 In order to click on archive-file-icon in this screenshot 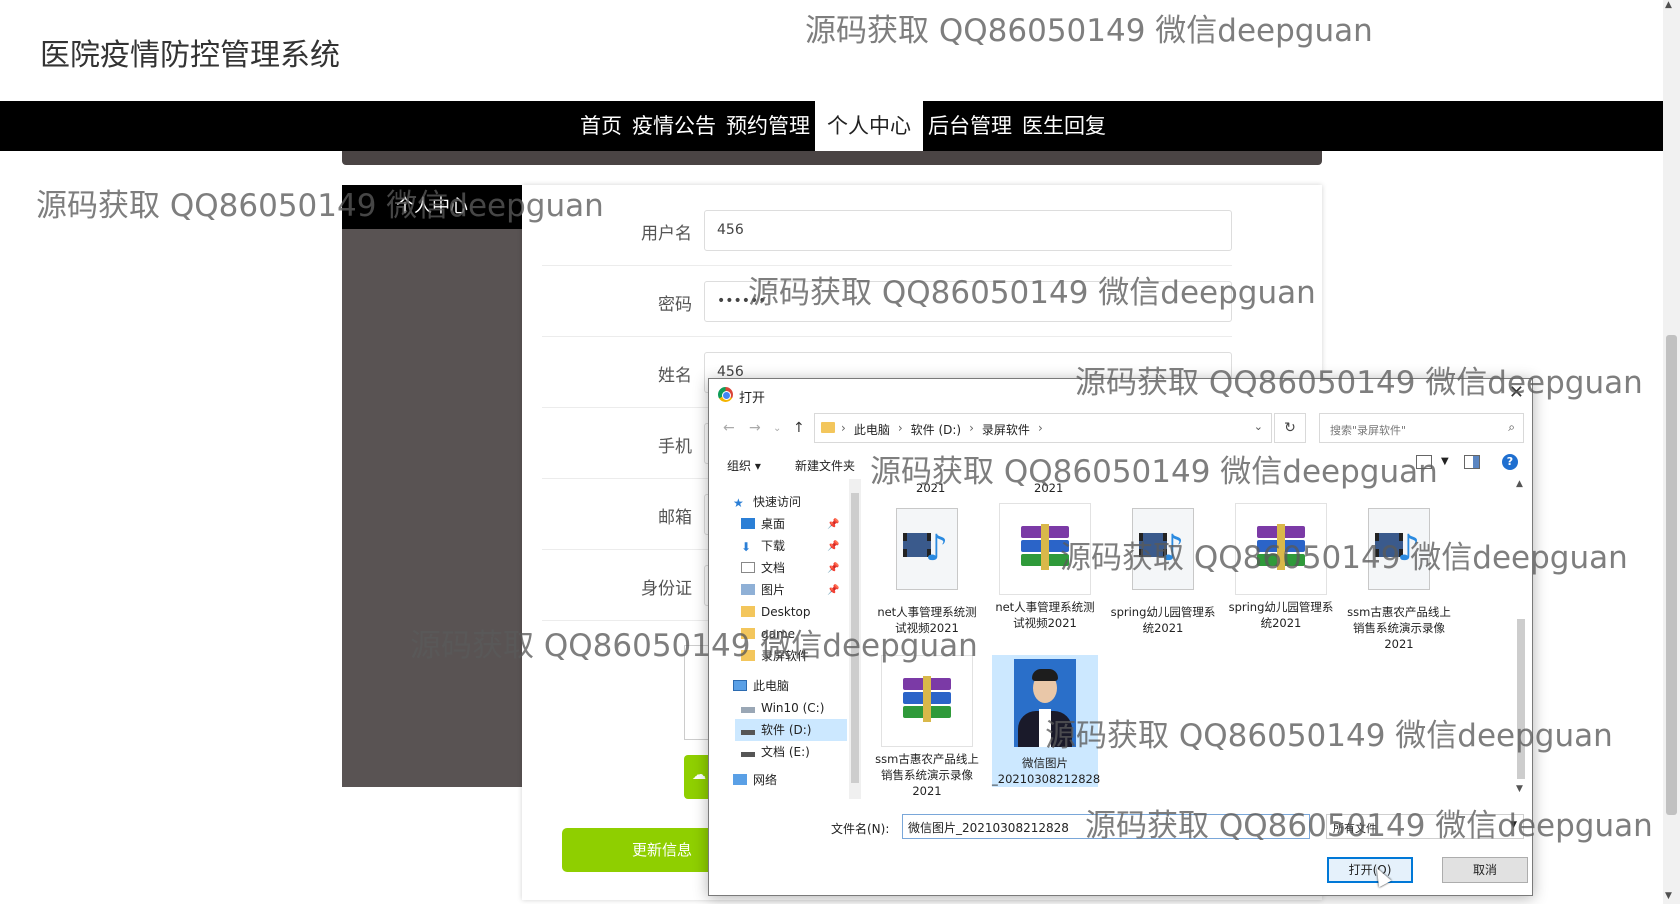, I will do `click(927, 699)`.